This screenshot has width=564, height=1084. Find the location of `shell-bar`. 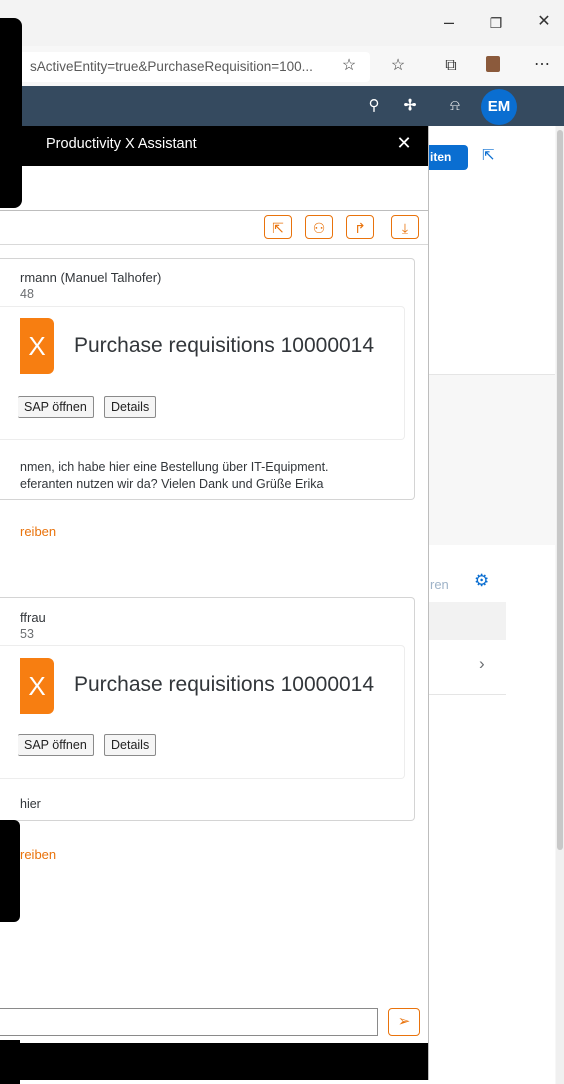

shell-bar is located at coordinates (282, 106).